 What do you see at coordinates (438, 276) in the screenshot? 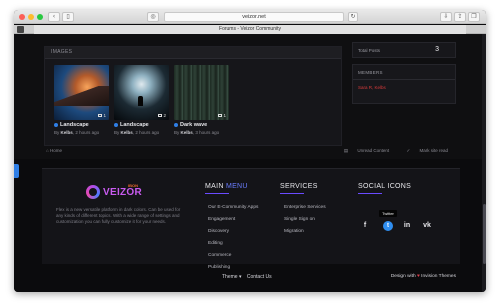
I see `credit-link: Invision Themes` at bounding box center [438, 276].